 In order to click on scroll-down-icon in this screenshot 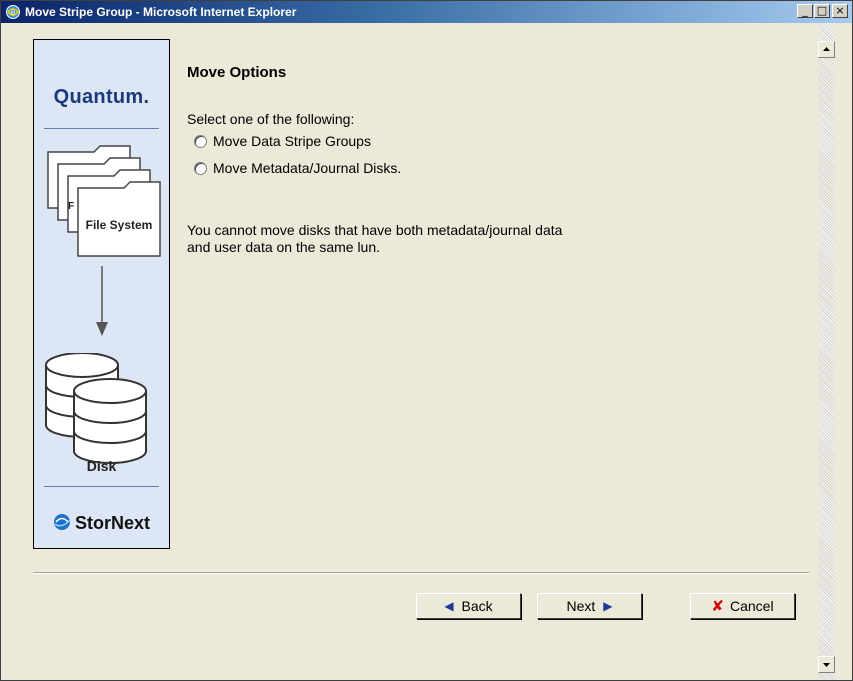, I will do `click(826, 665)`.